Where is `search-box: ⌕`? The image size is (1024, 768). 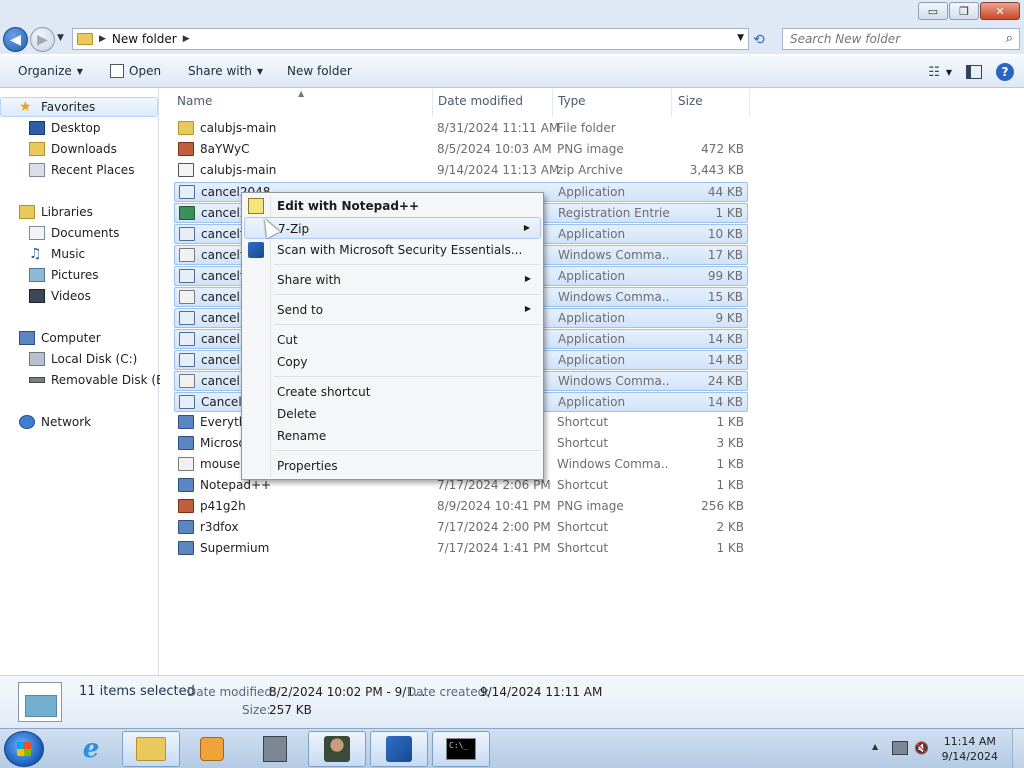 search-box: ⌕ is located at coordinates (901, 39).